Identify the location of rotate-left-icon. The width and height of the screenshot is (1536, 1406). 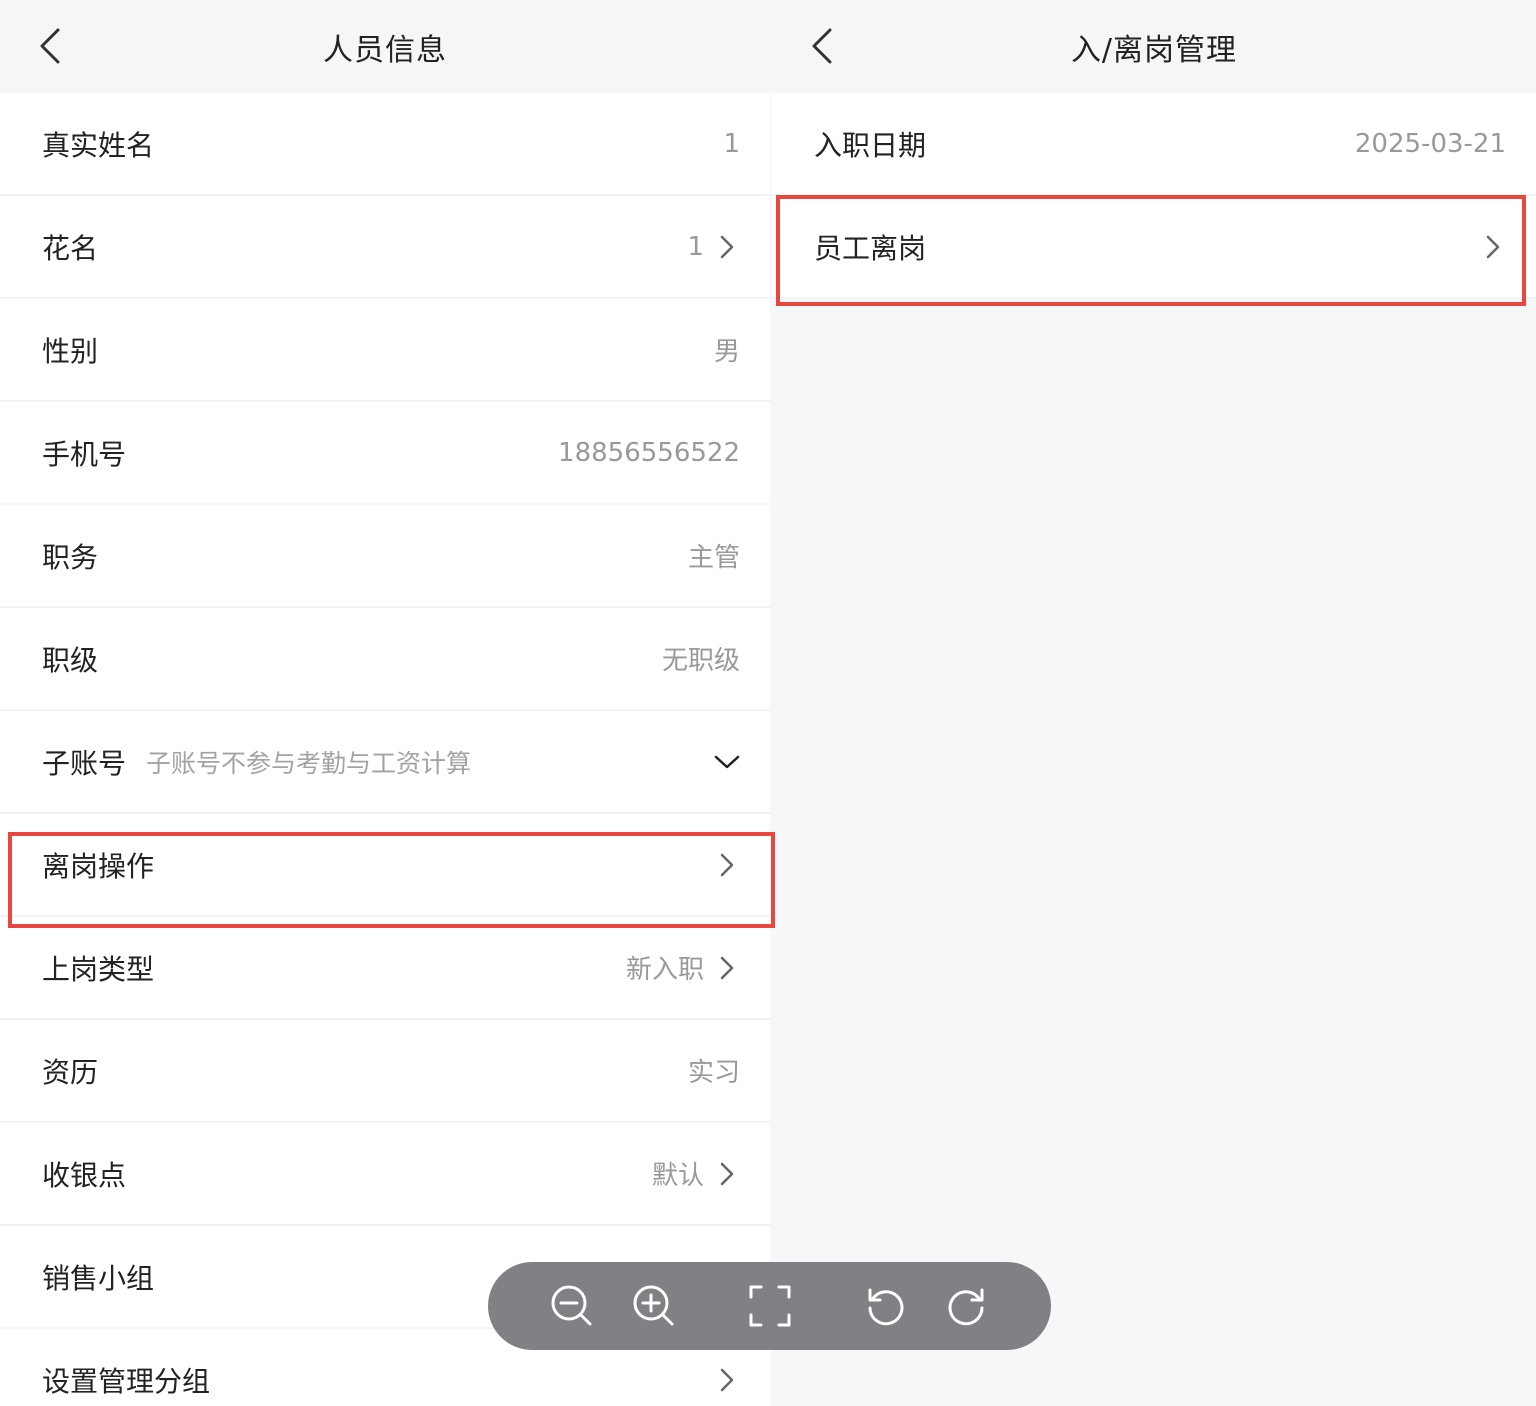
(886, 1307).